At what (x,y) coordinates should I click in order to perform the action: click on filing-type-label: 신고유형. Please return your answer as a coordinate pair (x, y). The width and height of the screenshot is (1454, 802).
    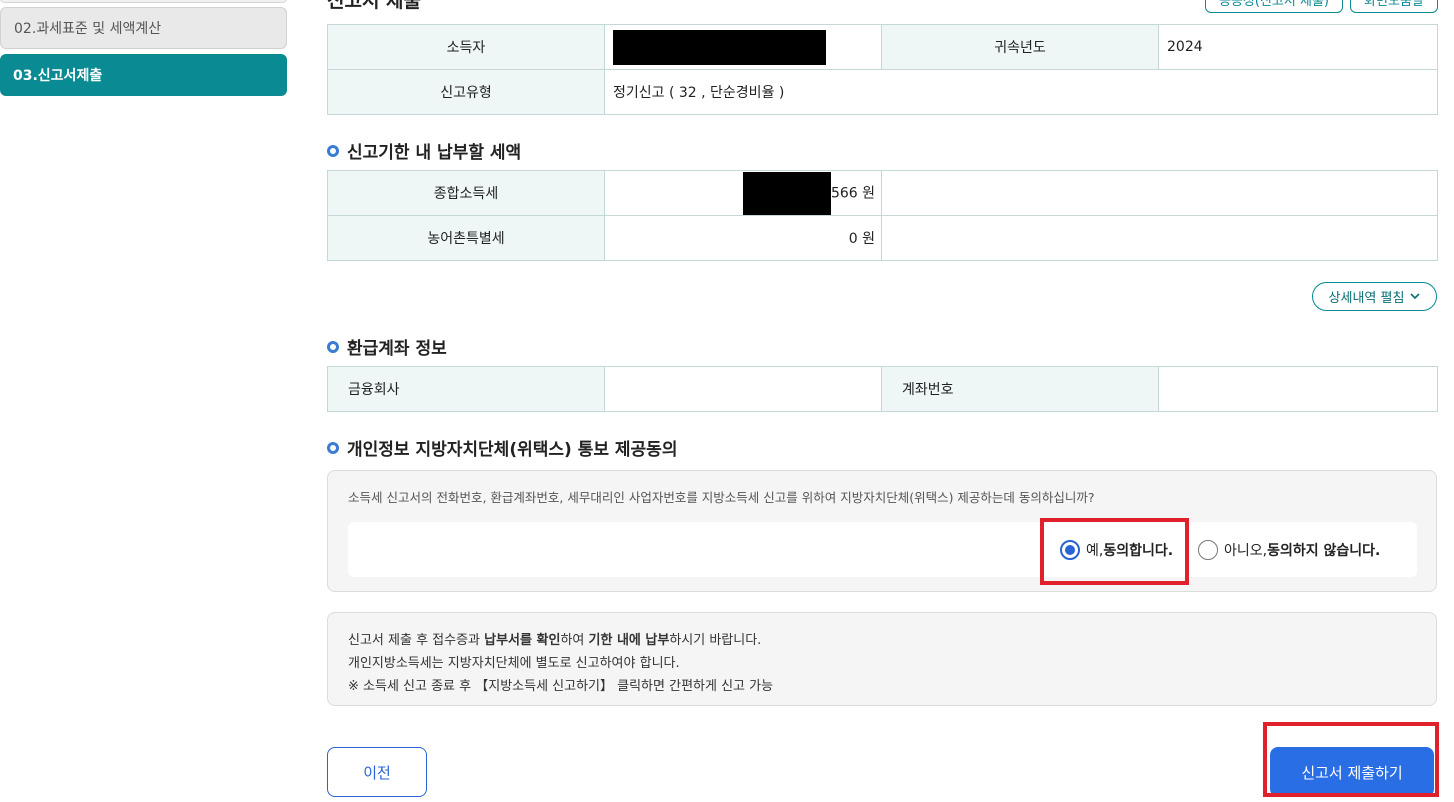
    Looking at the image, I should click on (466, 92).